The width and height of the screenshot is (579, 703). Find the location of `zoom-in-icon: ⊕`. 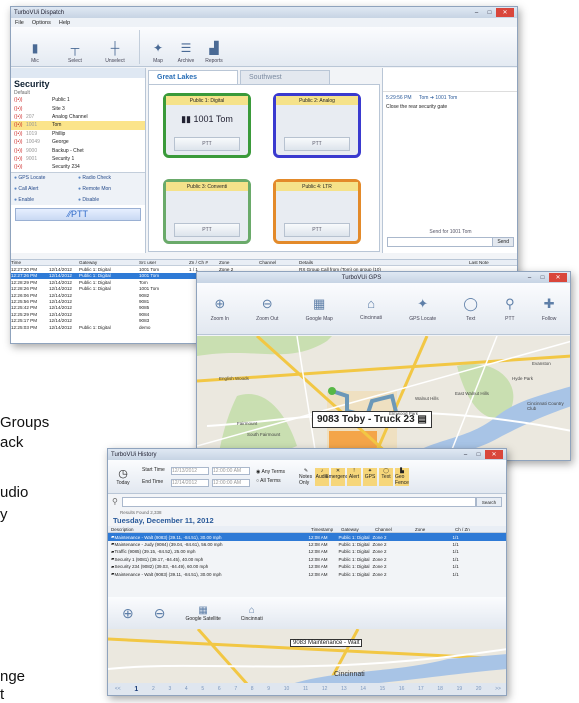

zoom-in-icon: ⊕ is located at coordinates (128, 613).